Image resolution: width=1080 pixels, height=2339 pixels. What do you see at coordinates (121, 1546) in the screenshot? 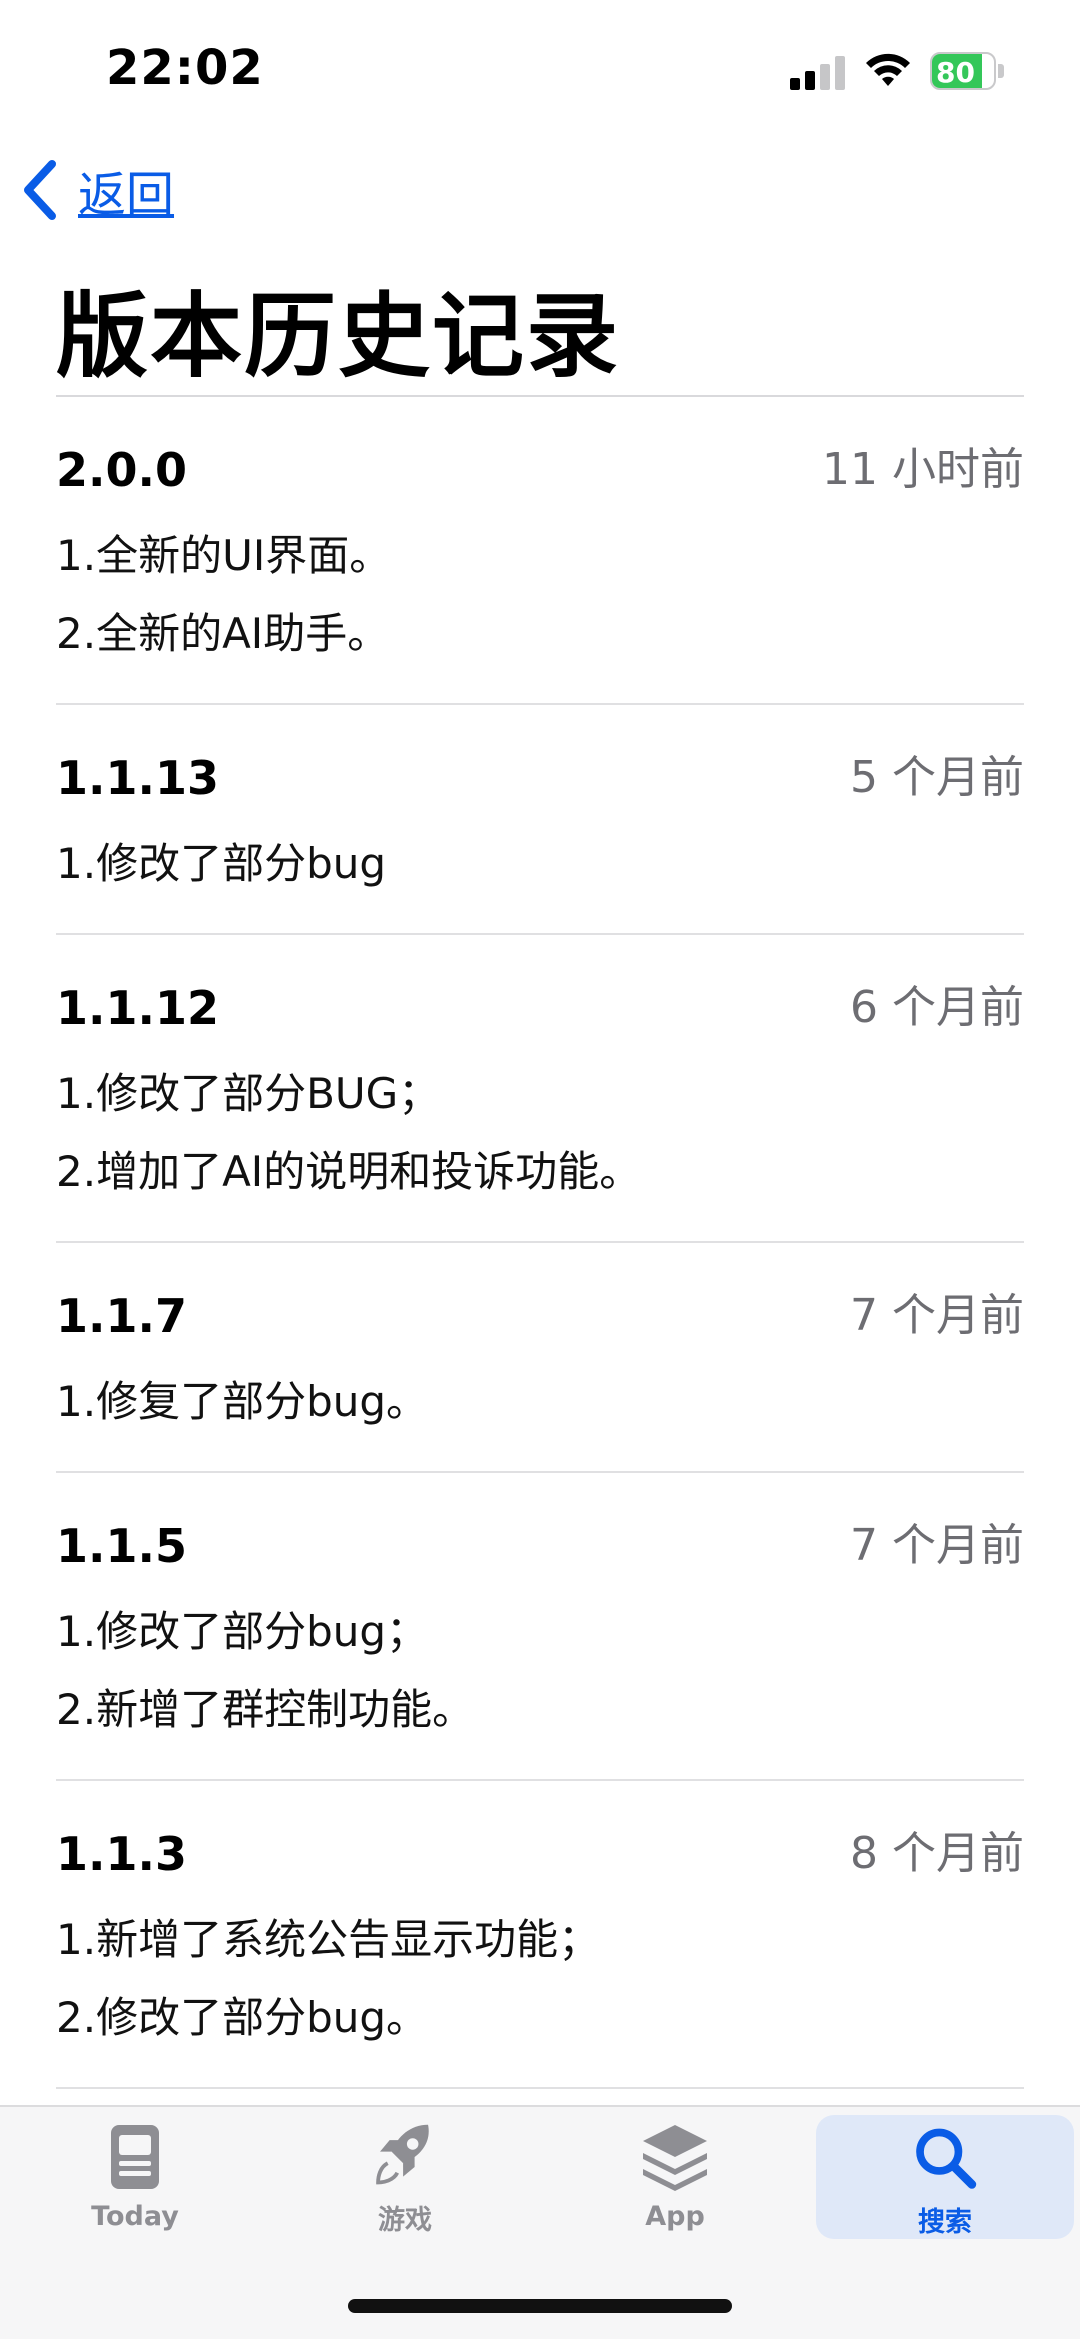
I see `version-number: 1.1.5` at bounding box center [121, 1546].